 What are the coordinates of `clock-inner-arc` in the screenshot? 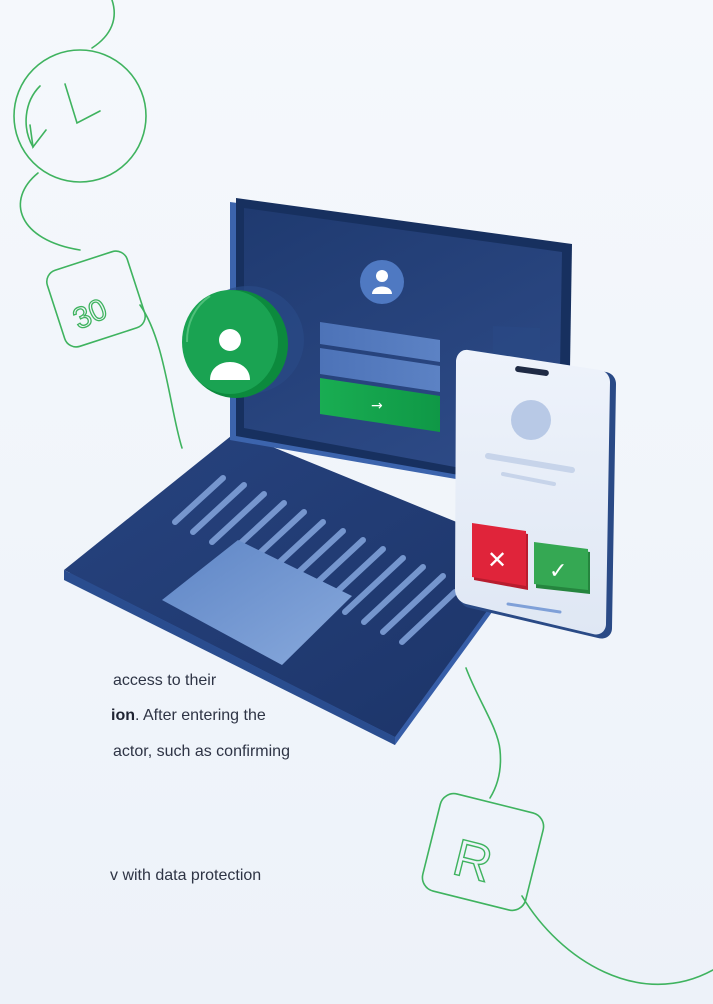 It's located at (33, 116).